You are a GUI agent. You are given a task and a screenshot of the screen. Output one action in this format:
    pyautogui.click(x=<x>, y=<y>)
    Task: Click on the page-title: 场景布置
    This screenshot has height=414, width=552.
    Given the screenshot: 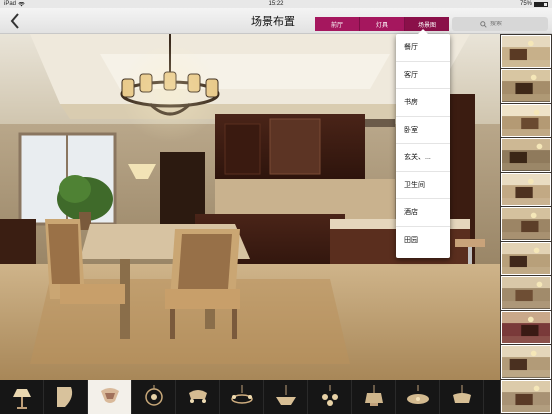 What is the action you would take?
    pyautogui.click(x=273, y=22)
    